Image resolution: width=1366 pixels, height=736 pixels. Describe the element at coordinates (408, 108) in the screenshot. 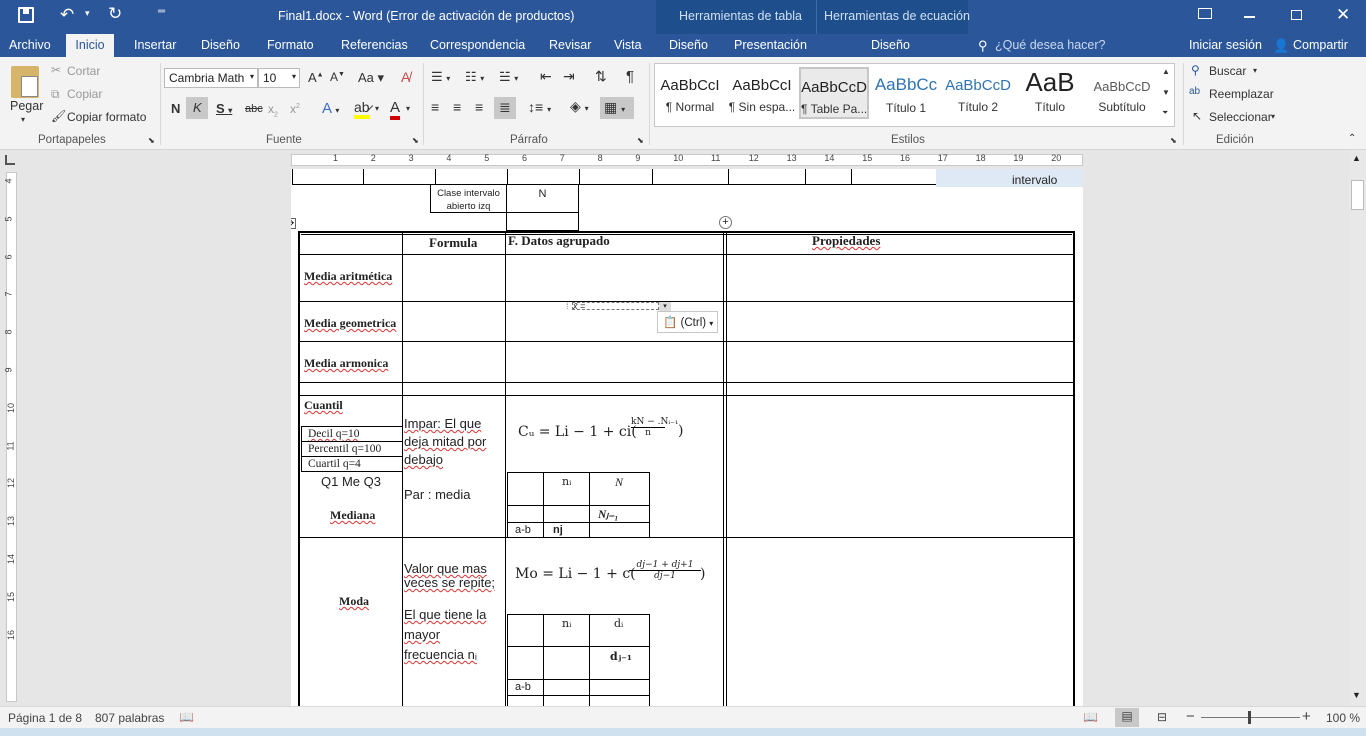

I see `font-color-dropdown-icon: ▾` at that location.